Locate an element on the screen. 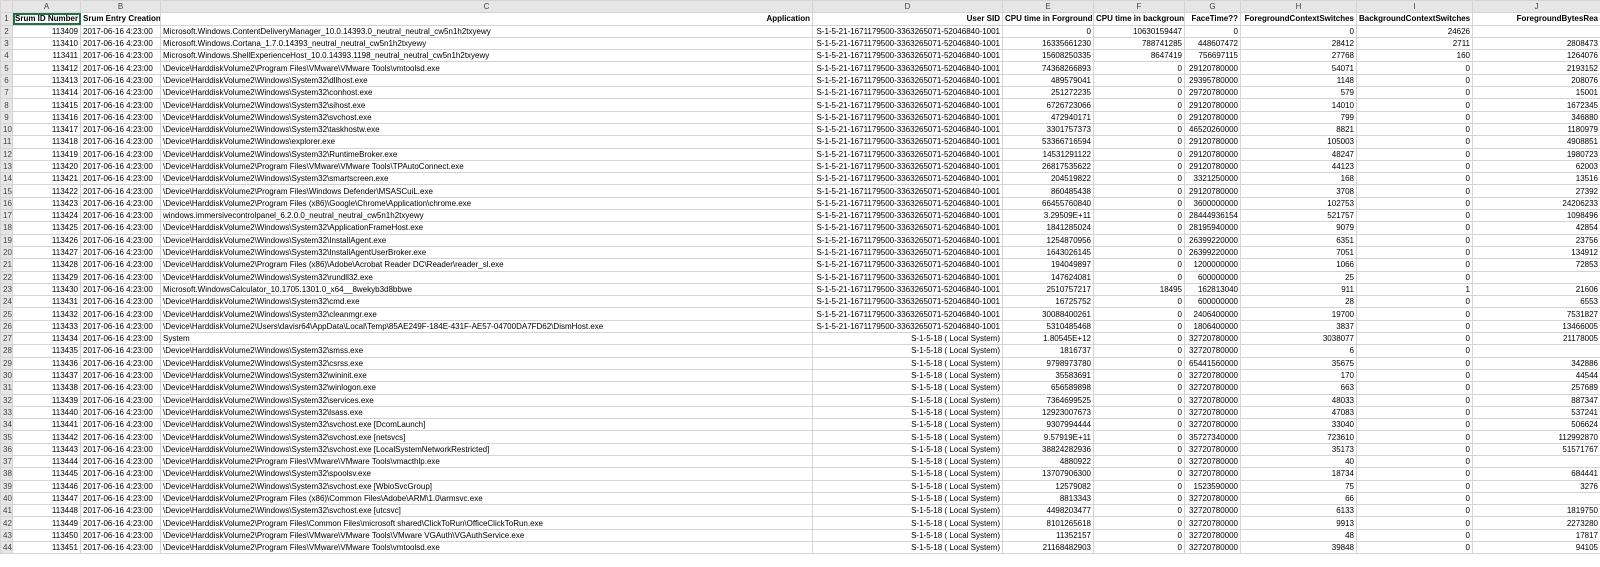 The image size is (1600, 567). grid-cell: 113450 is located at coordinates (46, 535).